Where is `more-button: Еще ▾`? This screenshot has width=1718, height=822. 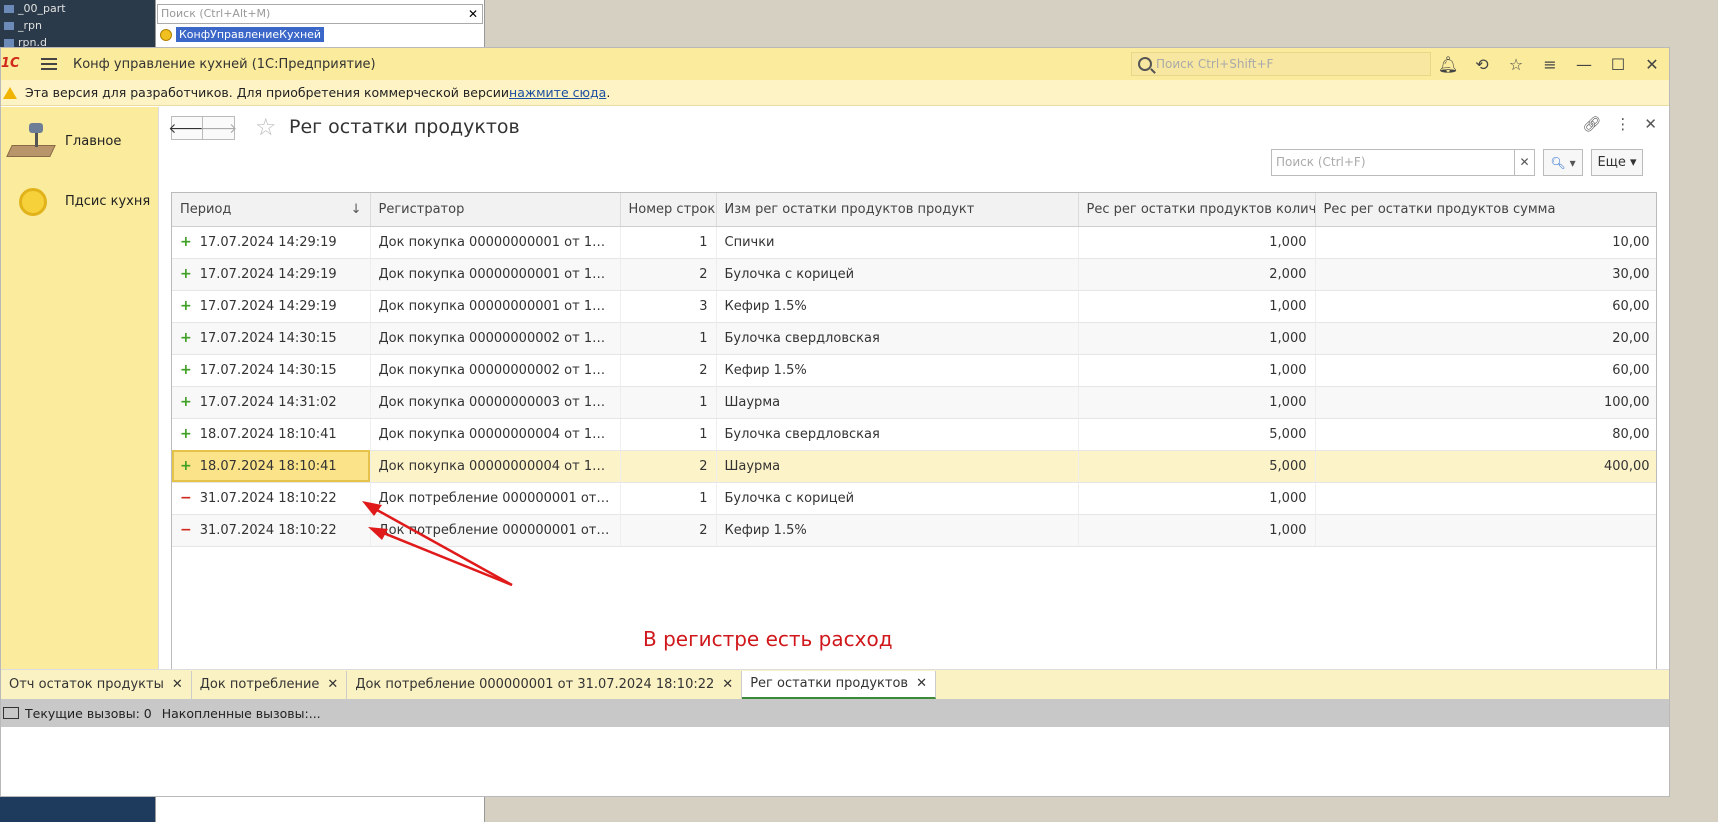
more-button: Еще ▾ is located at coordinates (1617, 162).